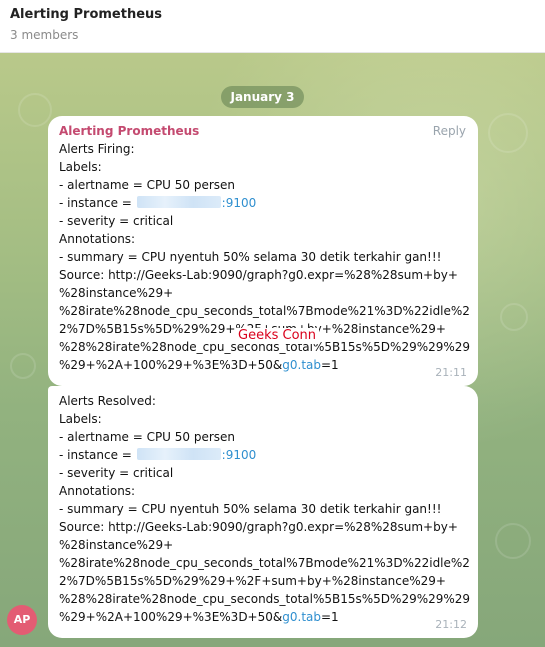  What do you see at coordinates (263, 131) in the screenshot?
I see `message-sender: Alerting Prometheus` at bounding box center [263, 131].